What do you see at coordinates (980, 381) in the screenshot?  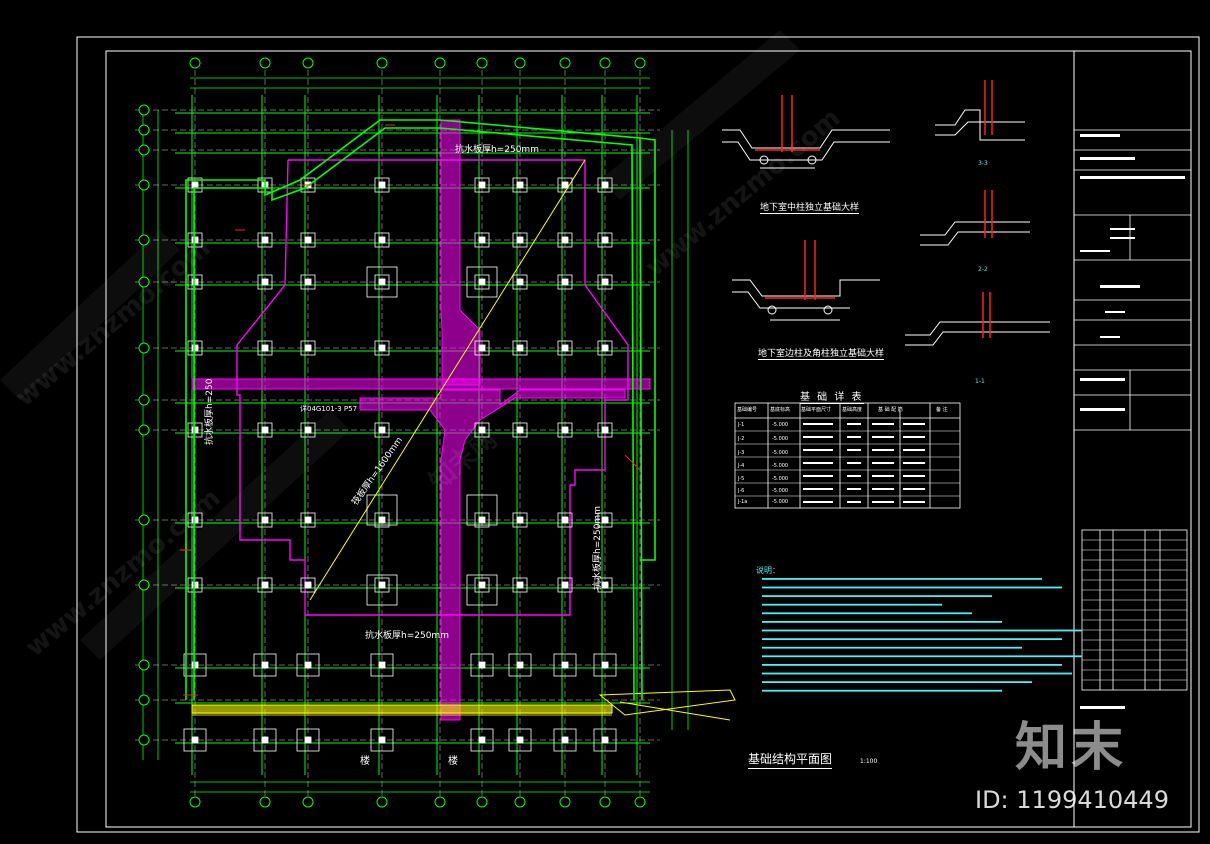 I see `section-mark-1: 1-1` at bounding box center [980, 381].